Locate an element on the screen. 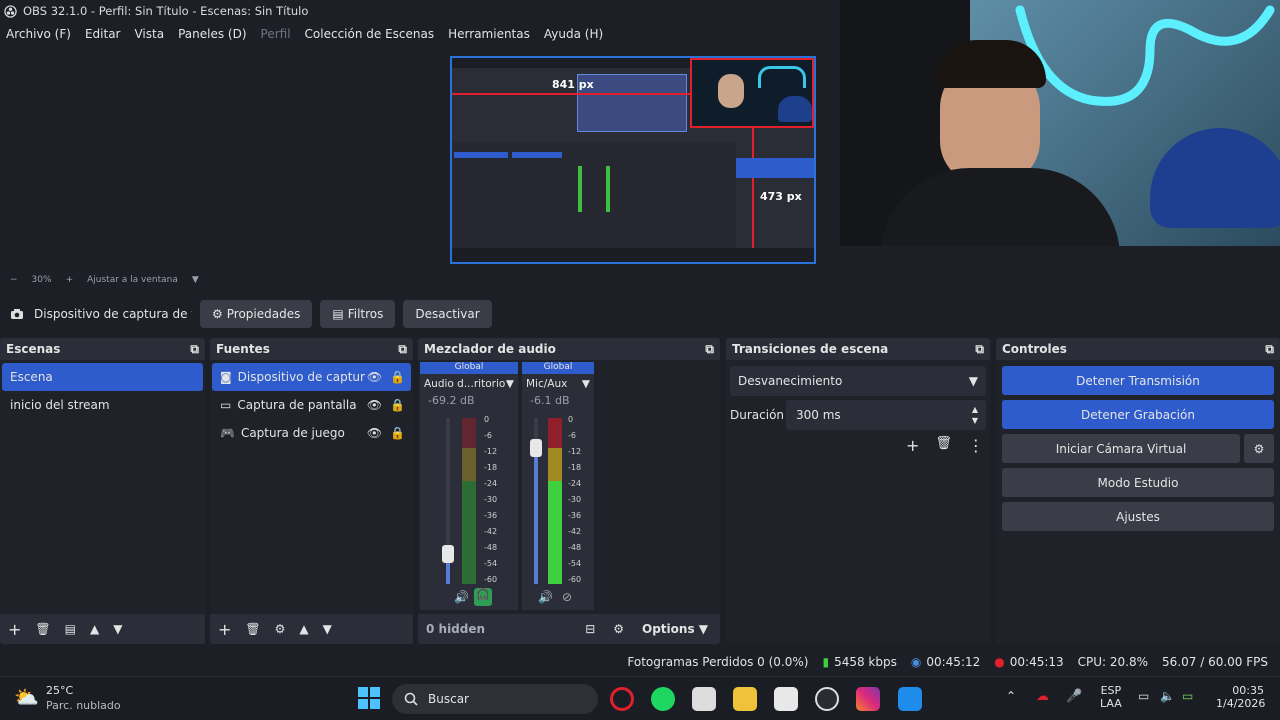 The image size is (1280, 720). transition-toolbar: + 🗑 ⋮ is located at coordinates (945, 445).